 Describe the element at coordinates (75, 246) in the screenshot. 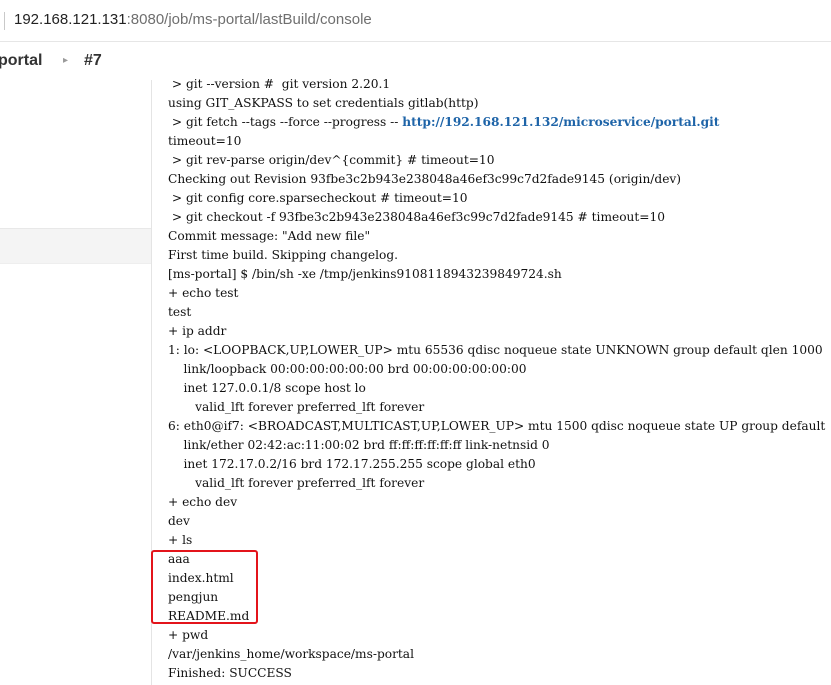

I see `sidebar-item-selected` at that location.